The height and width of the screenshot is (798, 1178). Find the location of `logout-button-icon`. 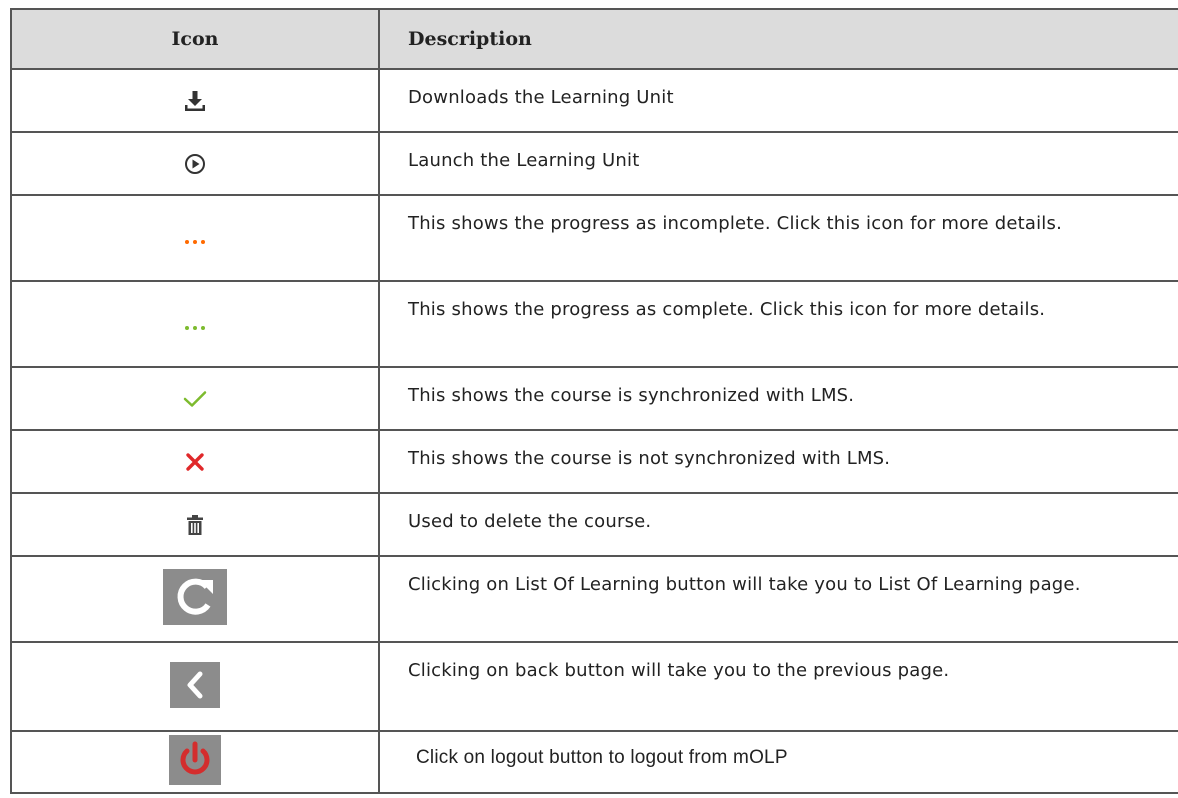

logout-button-icon is located at coordinates (195, 760).